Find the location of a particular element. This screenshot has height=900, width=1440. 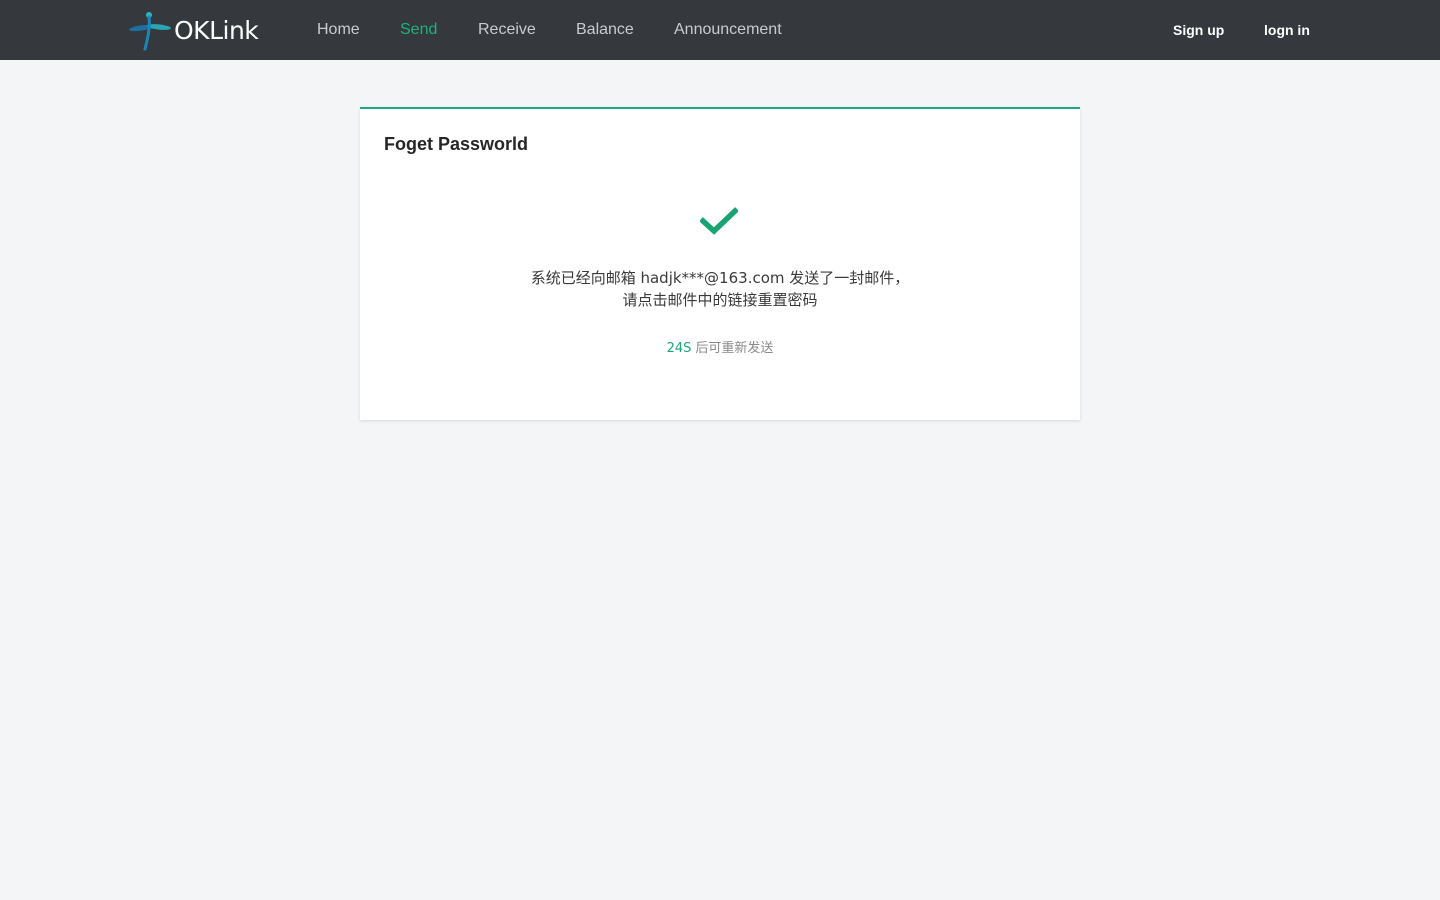

message-line-2: 请点击邮件中的链接重置密码 is located at coordinates (720, 300).